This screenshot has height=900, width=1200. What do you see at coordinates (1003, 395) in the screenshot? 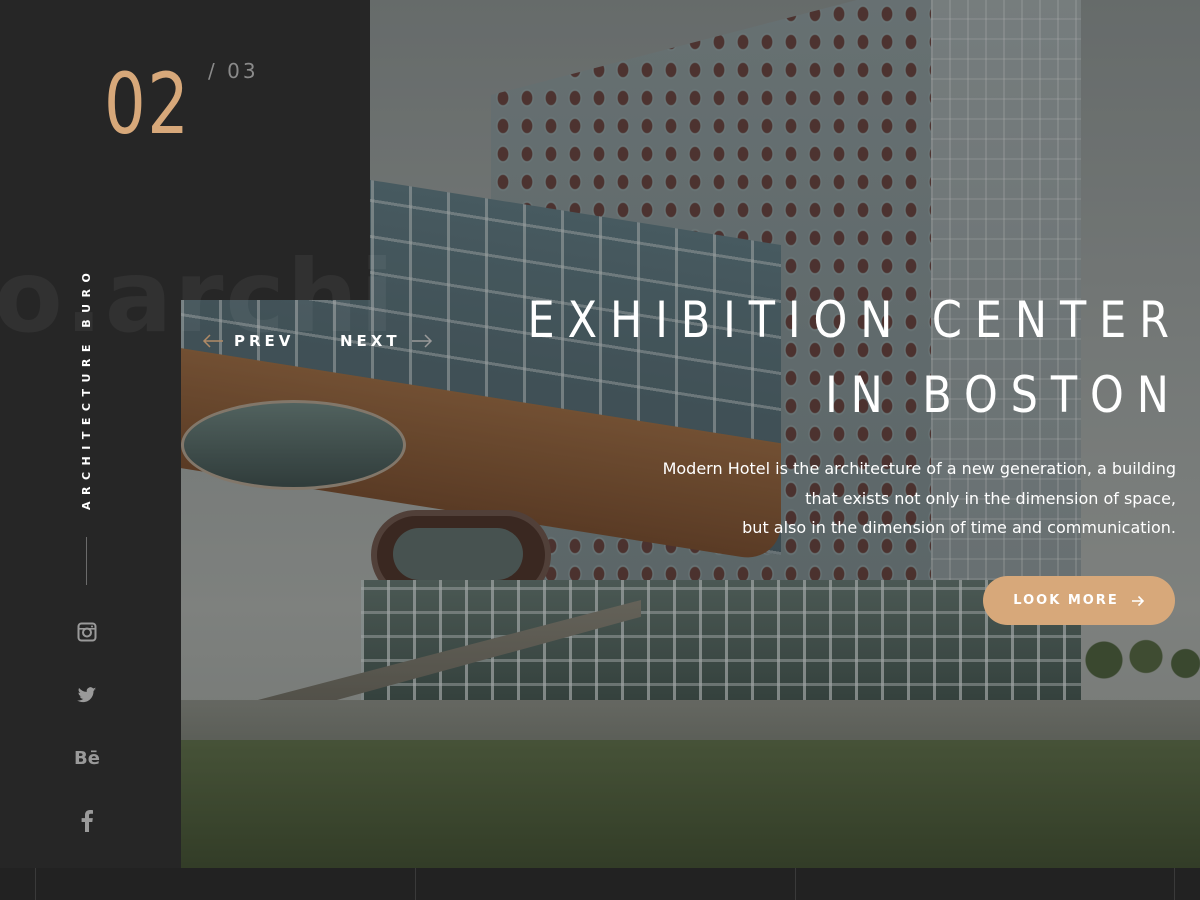
I see `slide-title-line-2: IN BOSTON` at bounding box center [1003, 395].